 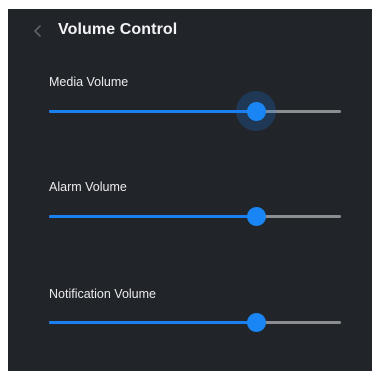 I want to click on media-volume-label: Media Volume, so click(x=89, y=82).